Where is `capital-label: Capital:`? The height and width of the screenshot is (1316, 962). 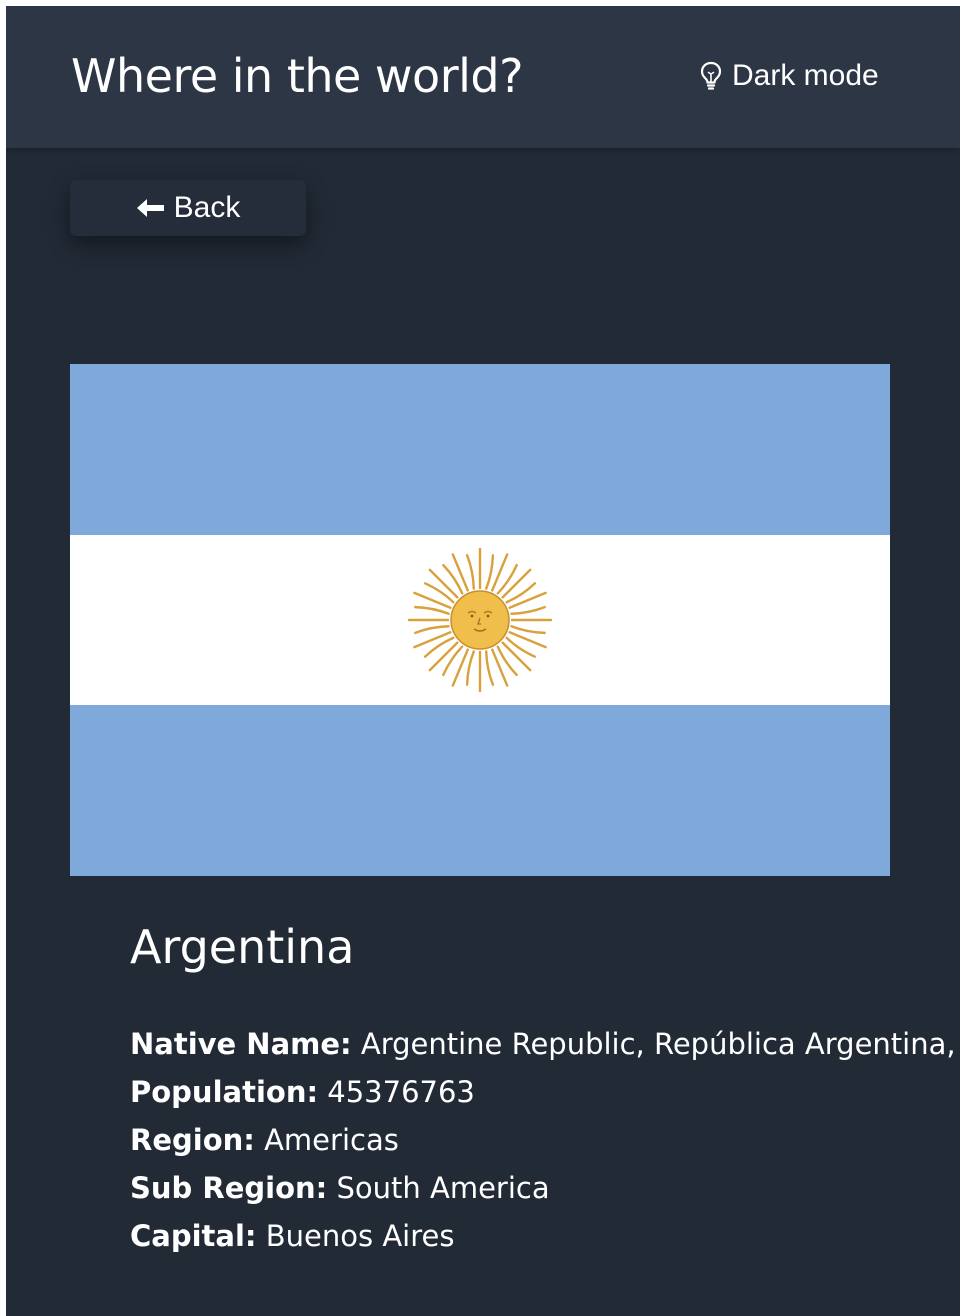
capital-label: Capital: is located at coordinates (193, 1236).